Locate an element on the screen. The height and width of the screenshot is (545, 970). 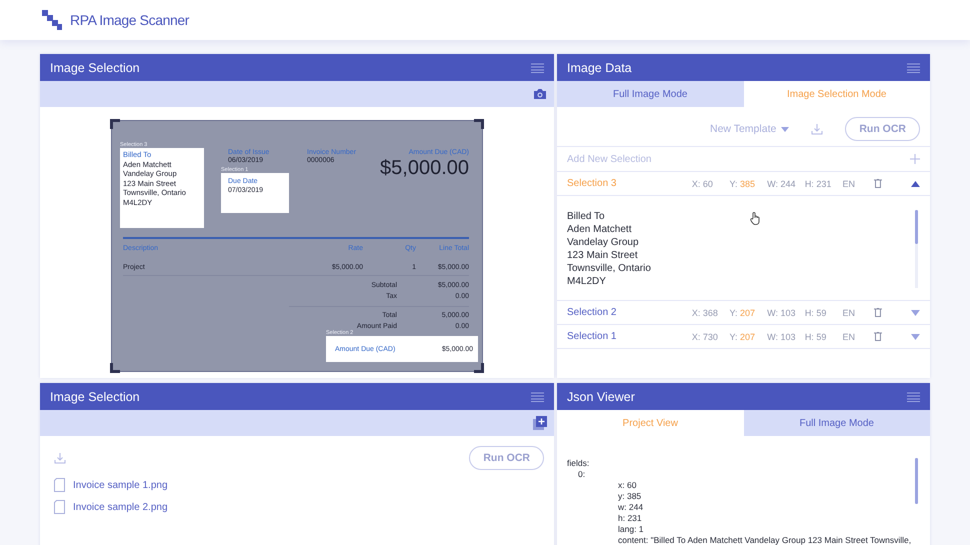
camera-icon is located at coordinates (540, 94).